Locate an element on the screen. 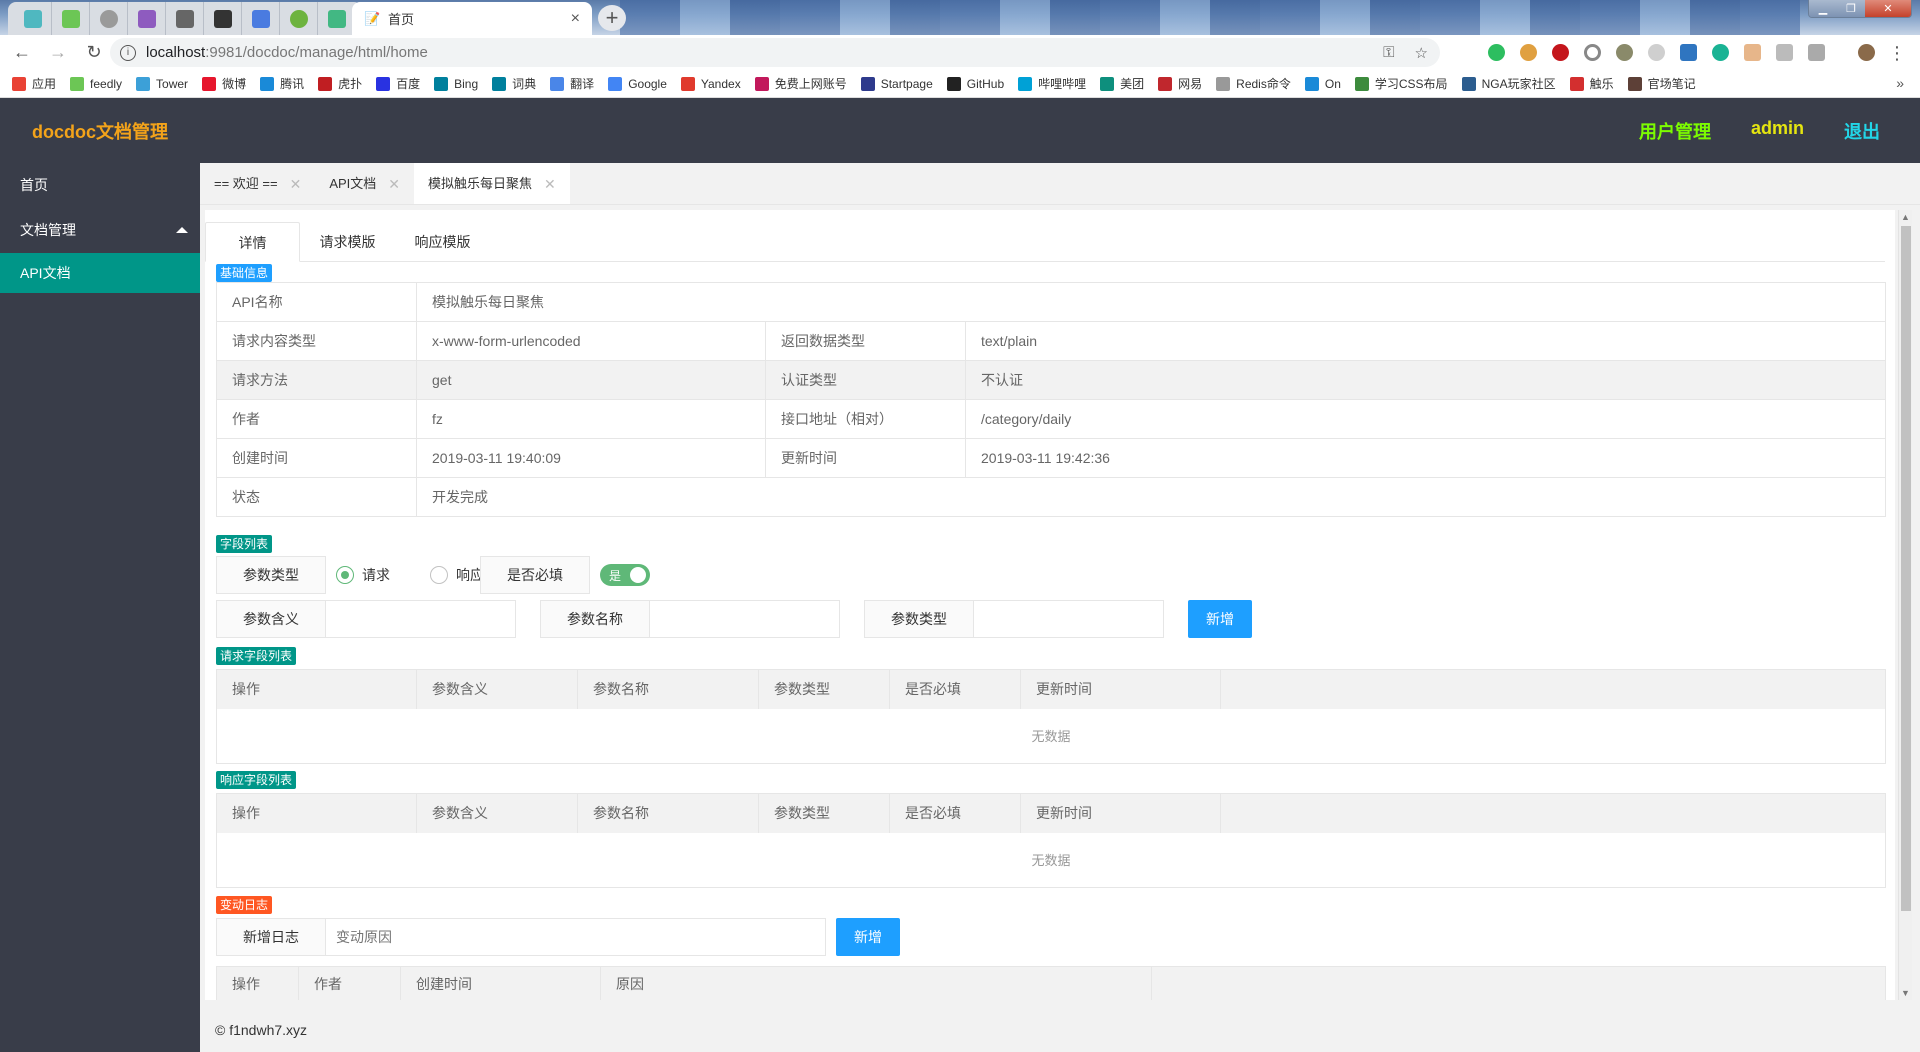 The height and width of the screenshot is (1052, 1920). key-icon: ⚿ is located at coordinates (1388, 53).